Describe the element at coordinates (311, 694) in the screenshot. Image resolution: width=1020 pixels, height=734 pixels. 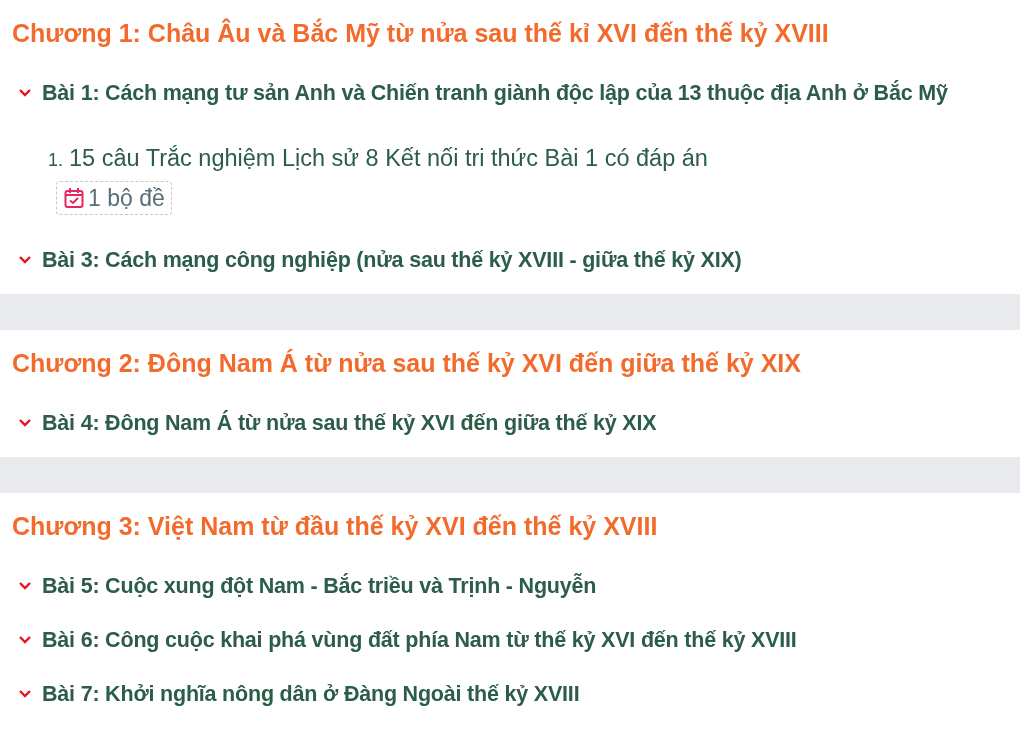
I see `lesson-link: Bài 7: Khởi nghĩa nông dân ở Đàng Ngoài thế kỷ XVIII` at that location.